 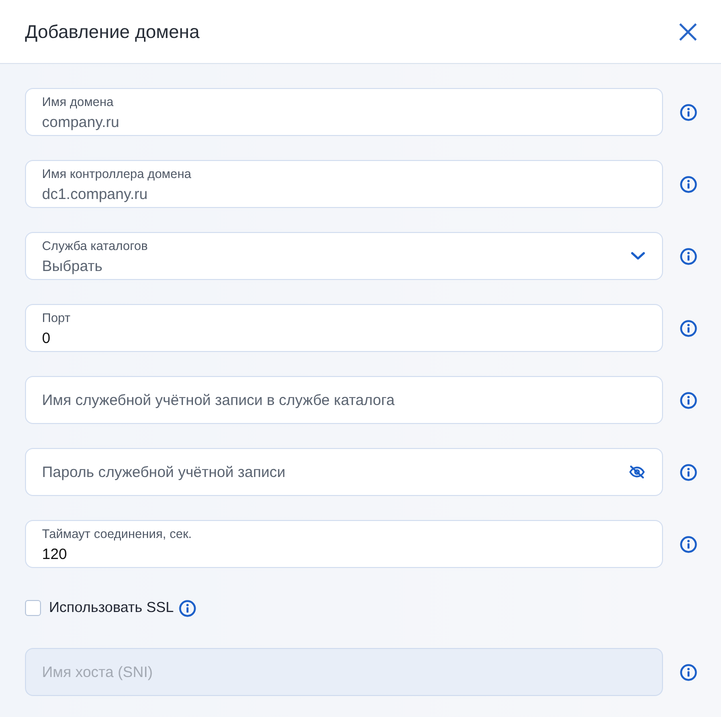 What do you see at coordinates (95, 246) in the screenshot?
I see `field-label: Служба каталогов` at bounding box center [95, 246].